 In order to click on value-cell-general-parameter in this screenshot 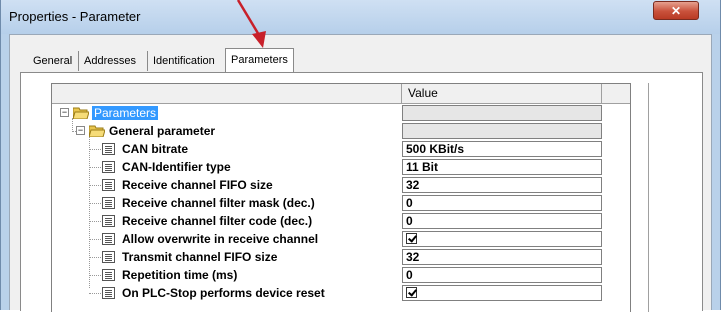, I will do `click(502, 131)`.